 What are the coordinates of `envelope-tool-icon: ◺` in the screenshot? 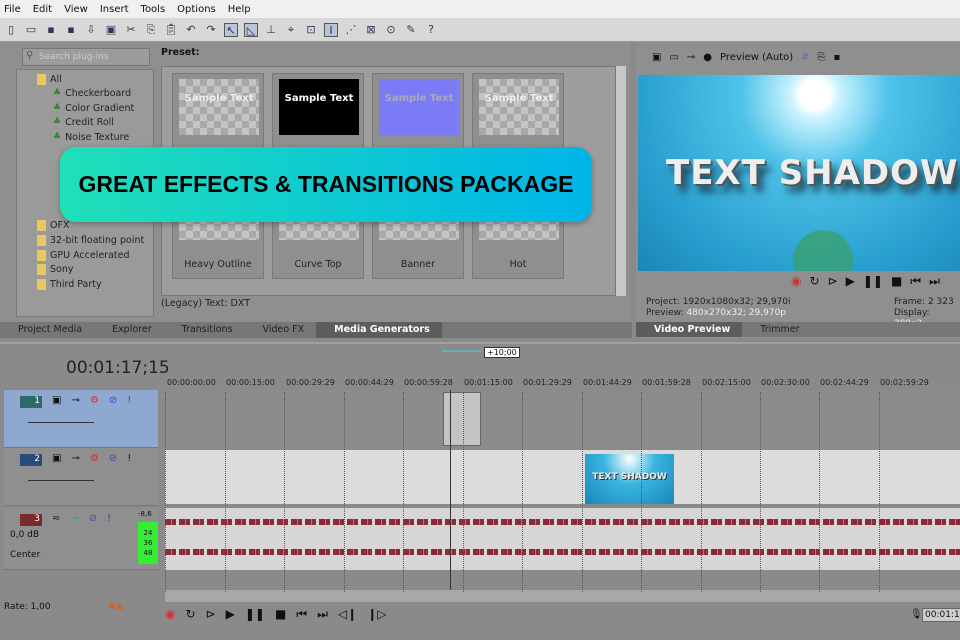 It's located at (251, 29).